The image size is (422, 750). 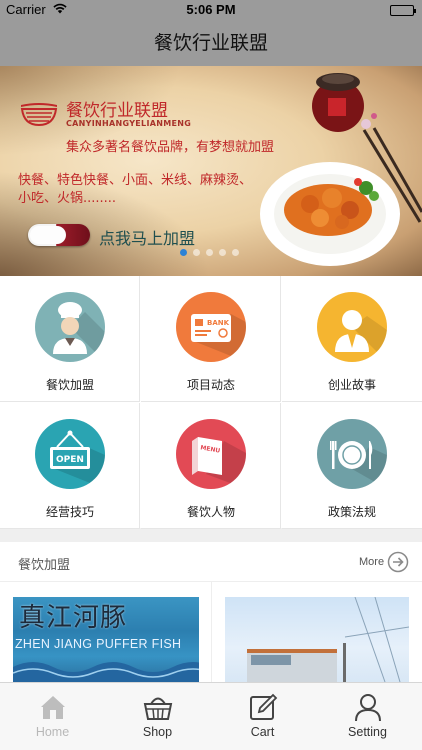 I want to click on category-label: 经营技巧, so click(x=69, y=512).